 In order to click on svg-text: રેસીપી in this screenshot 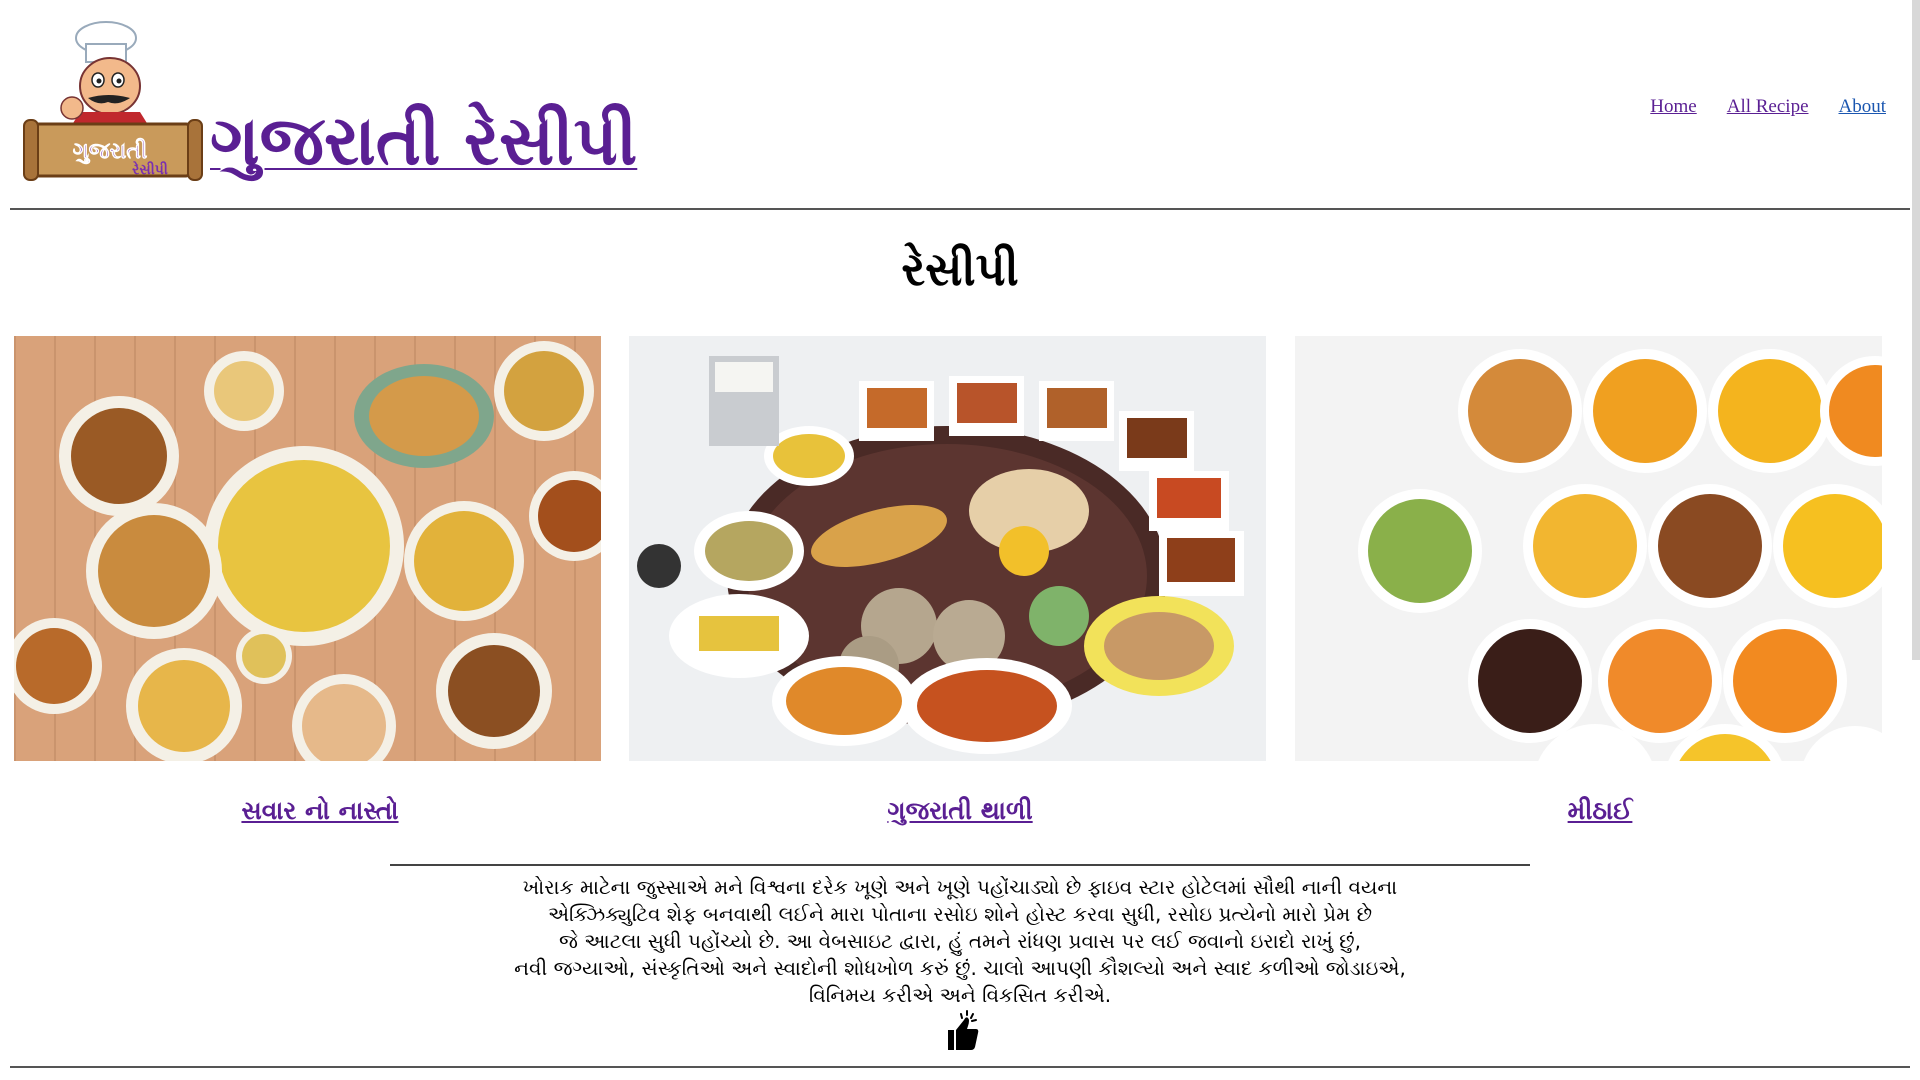, I will do `click(150, 169)`.